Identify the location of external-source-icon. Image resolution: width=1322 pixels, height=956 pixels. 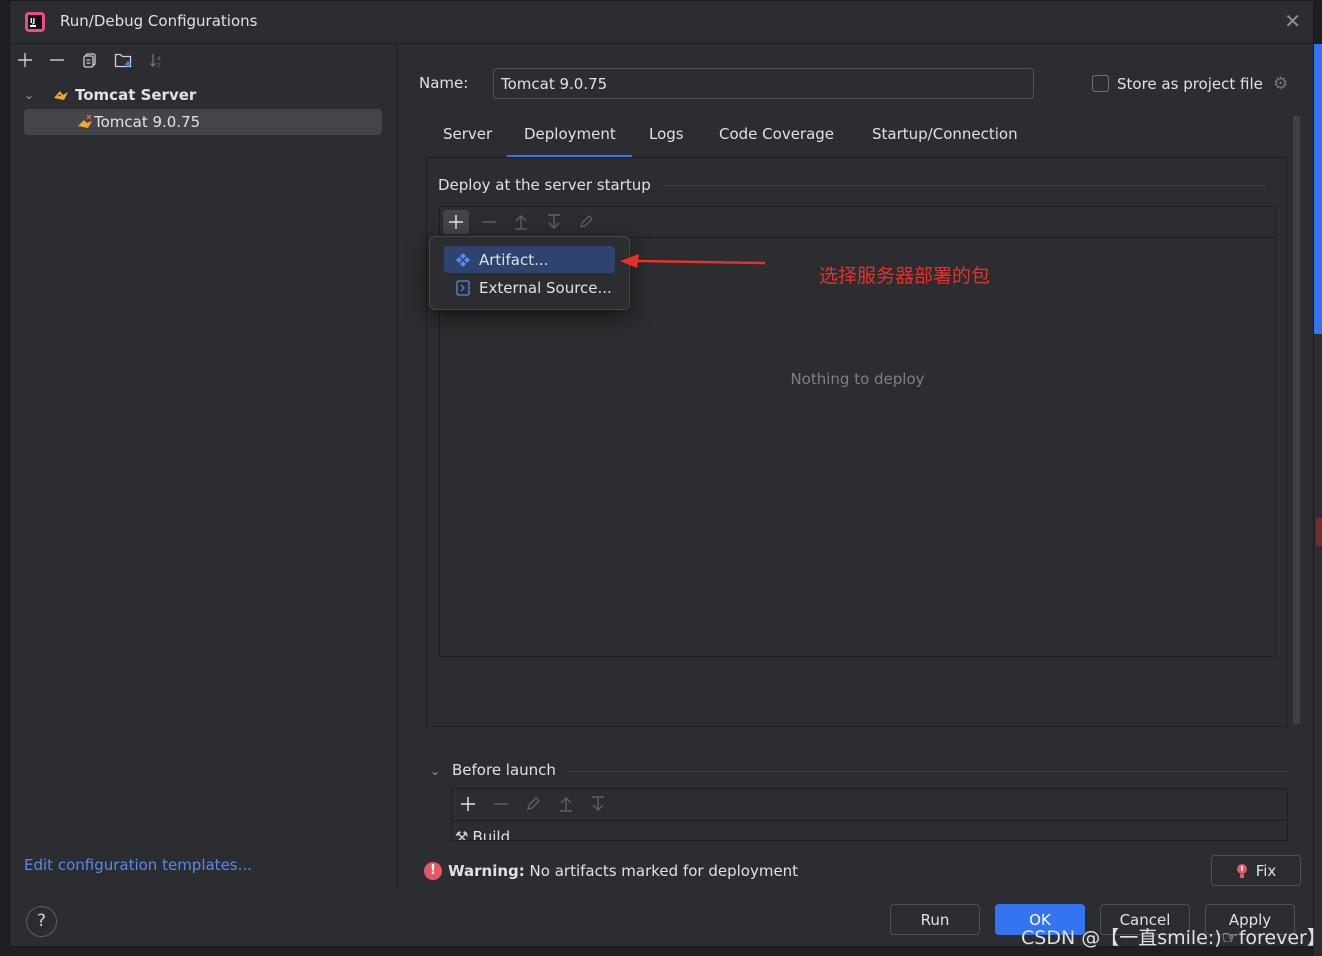
(463, 287).